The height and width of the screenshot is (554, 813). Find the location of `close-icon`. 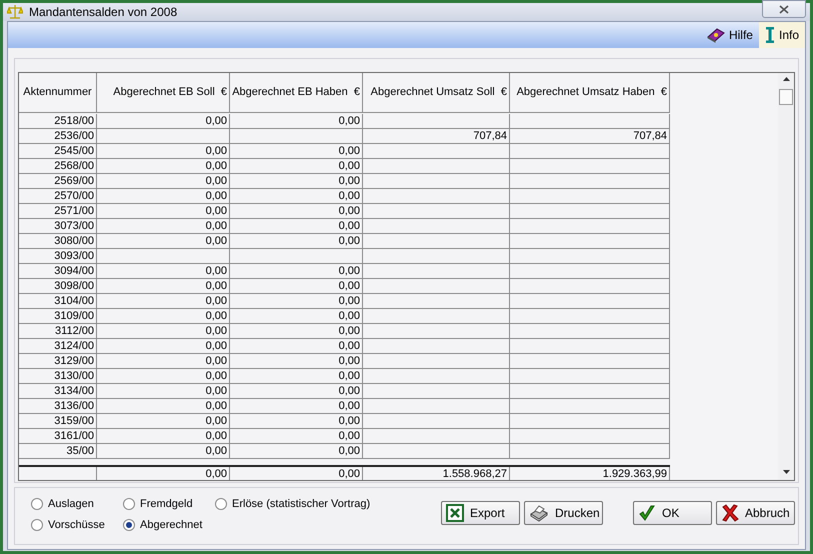

close-icon is located at coordinates (784, 9).